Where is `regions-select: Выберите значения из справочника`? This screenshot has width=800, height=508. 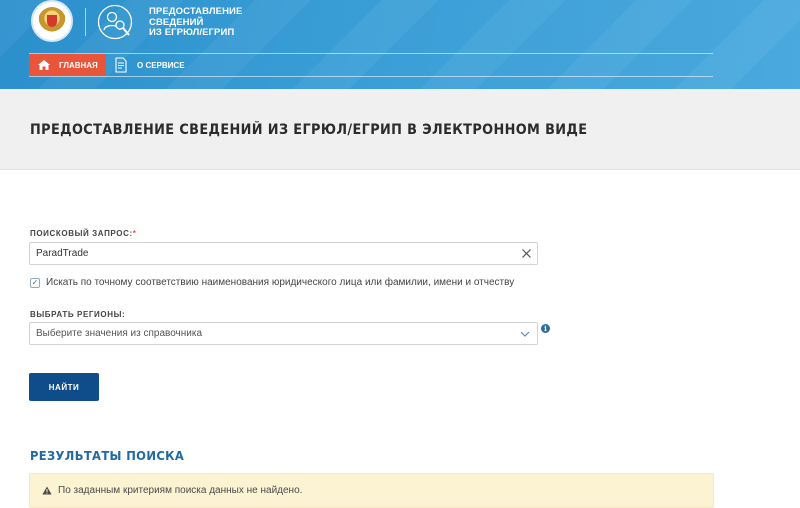
regions-select: Выберите значения из справочника is located at coordinates (283, 333).